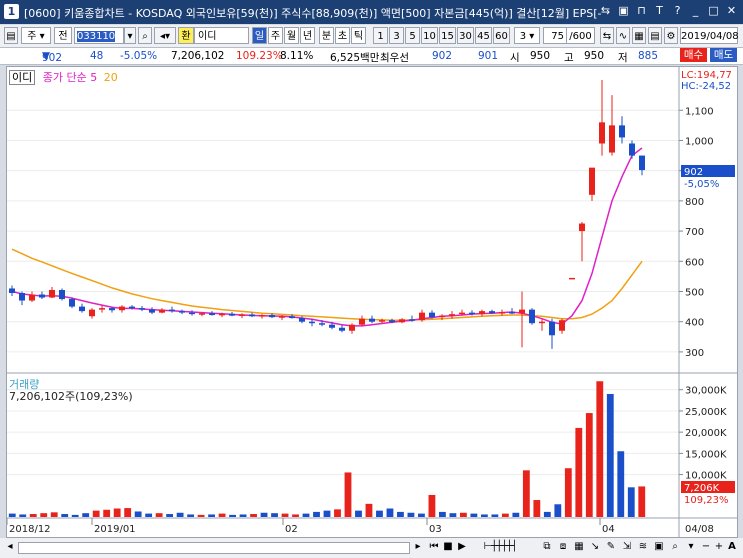 The width and height of the screenshot is (743, 558). I want to click on price-tick-label: 400, so click(694, 323).